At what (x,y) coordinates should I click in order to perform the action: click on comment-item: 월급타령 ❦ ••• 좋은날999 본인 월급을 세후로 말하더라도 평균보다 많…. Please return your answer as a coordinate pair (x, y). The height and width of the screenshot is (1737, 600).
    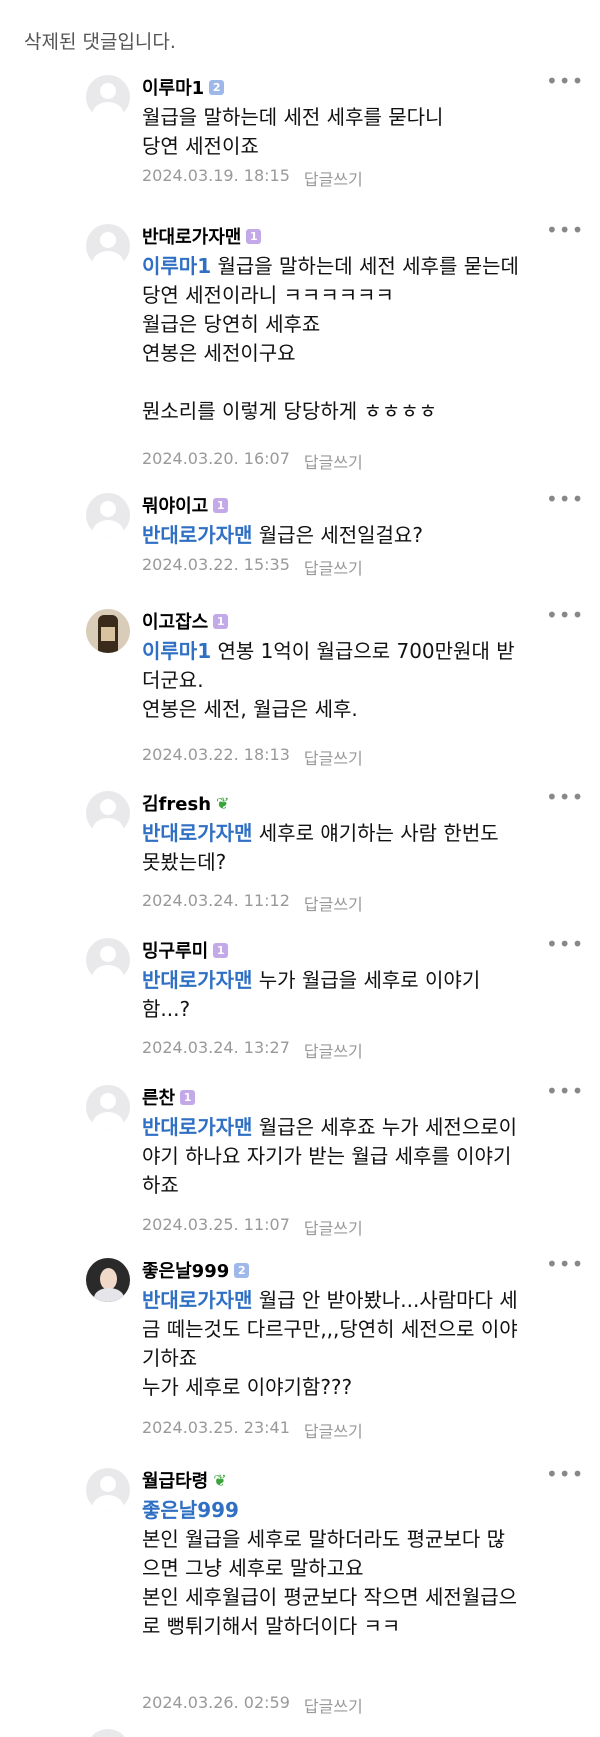
    Looking at the image, I should click on (334, 1590).